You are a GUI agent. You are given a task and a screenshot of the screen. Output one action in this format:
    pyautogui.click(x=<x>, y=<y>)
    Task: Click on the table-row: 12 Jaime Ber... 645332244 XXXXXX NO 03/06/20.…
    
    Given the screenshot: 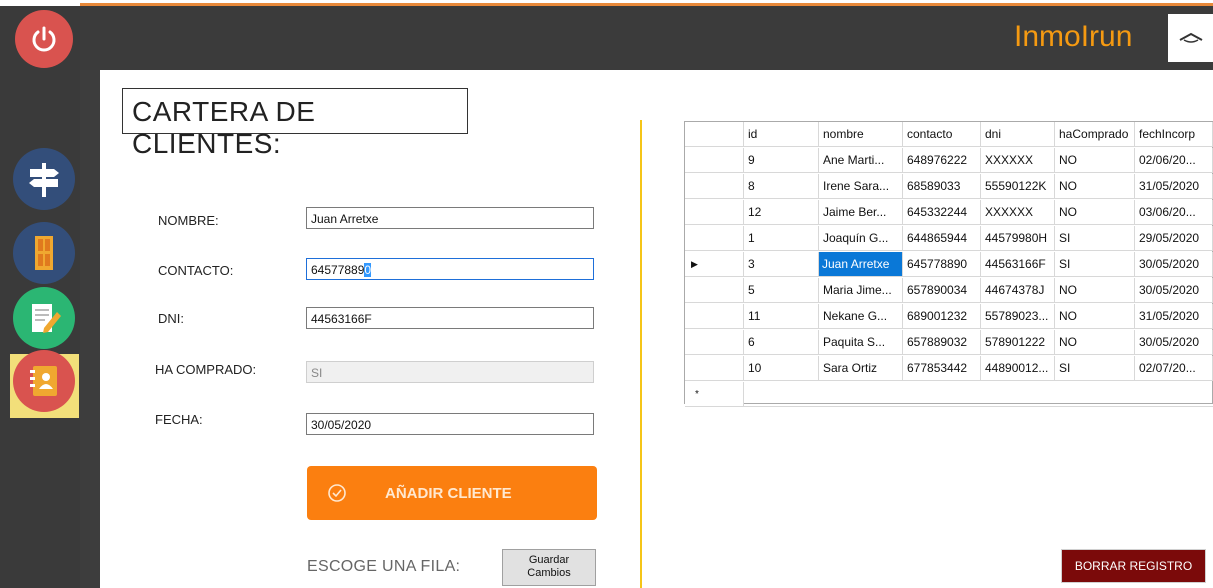 What is the action you would take?
    pyautogui.click(x=949, y=213)
    